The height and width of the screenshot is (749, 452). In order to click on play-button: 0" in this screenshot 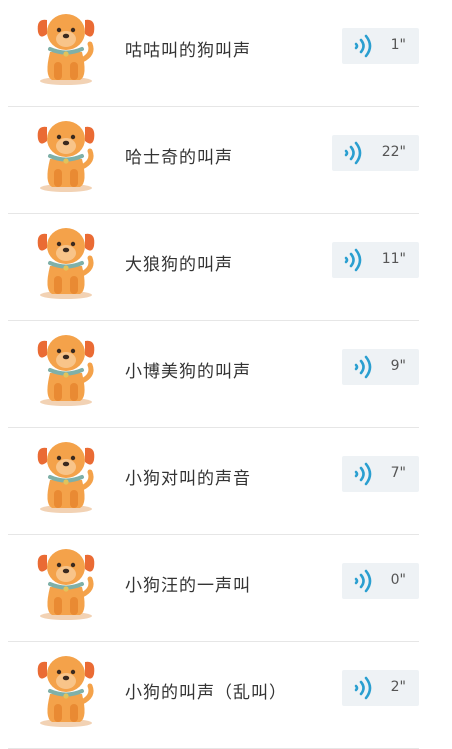, I will do `click(380, 581)`.